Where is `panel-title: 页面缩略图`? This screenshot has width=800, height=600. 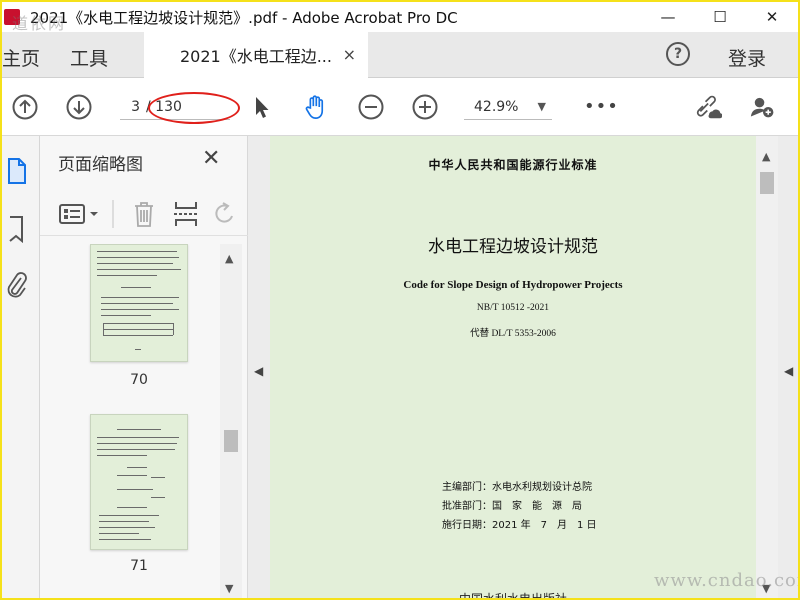 panel-title: 页面缩略图 is located at coordinates (100, 165).